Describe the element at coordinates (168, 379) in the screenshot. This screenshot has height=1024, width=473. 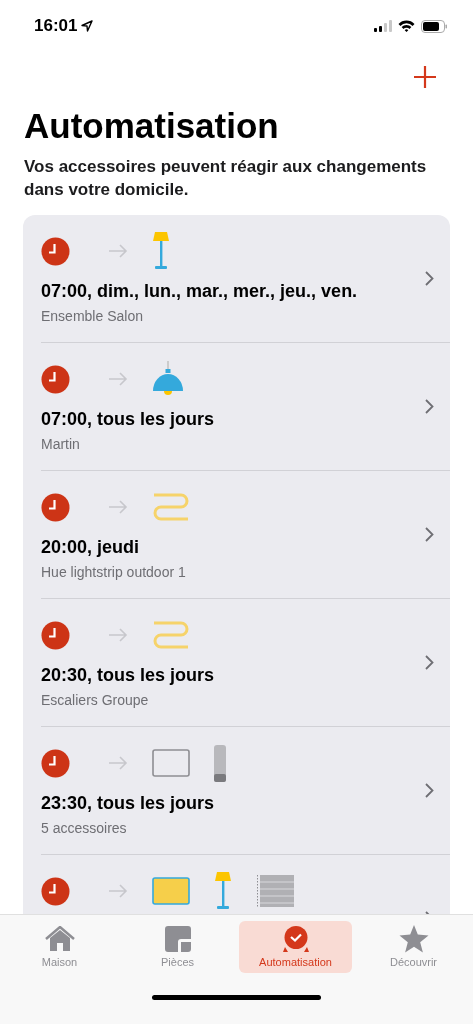
I see `pendant-lamp-icon` at that location.